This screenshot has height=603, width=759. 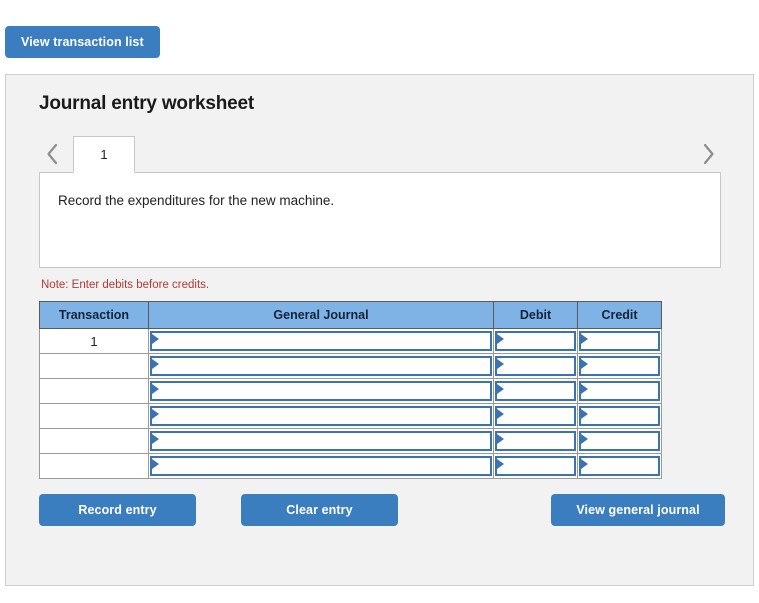 I want to click on clear-entry-button: Clear entry, so click(x=319, y=510).